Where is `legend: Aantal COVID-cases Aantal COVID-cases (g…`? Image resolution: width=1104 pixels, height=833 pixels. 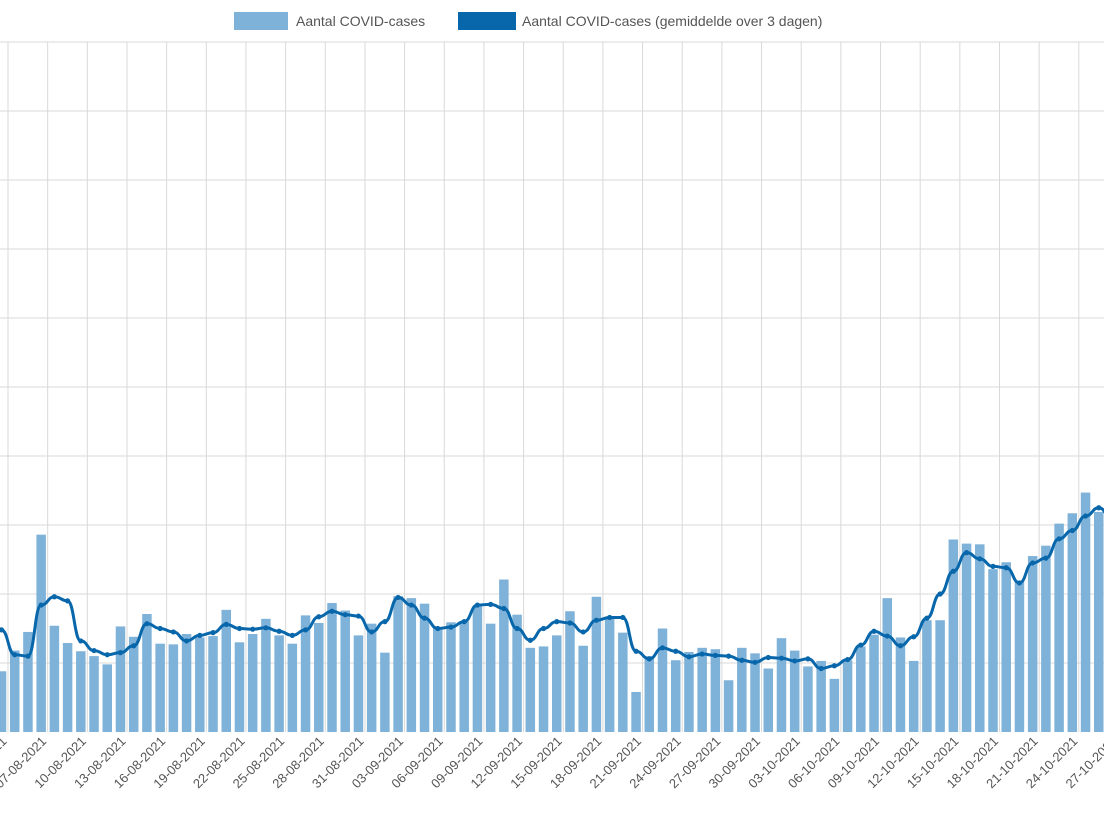 legend: Aantal COVID-cases Aantal COVID-cases (g… is located at coordinates (528, 21).